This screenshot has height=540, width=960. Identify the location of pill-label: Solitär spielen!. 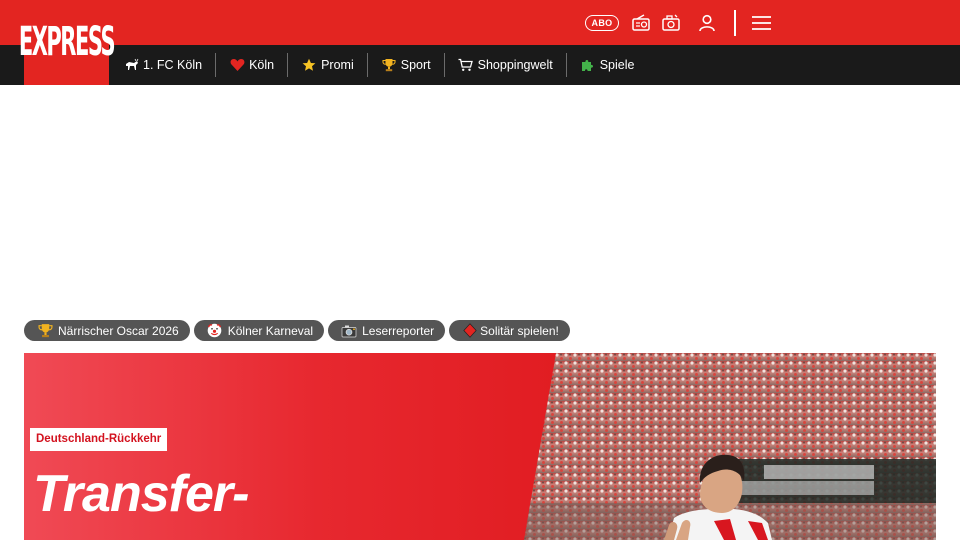
(519, 330).